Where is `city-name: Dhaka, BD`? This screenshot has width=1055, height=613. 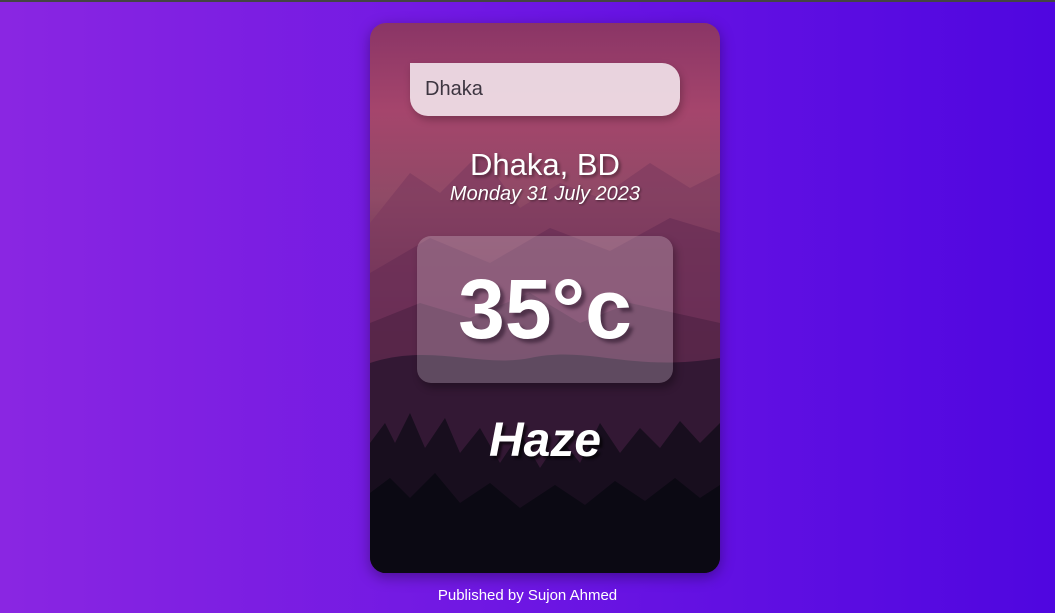
city-name: Dhaka, BD is located at coordinates (545, 164).